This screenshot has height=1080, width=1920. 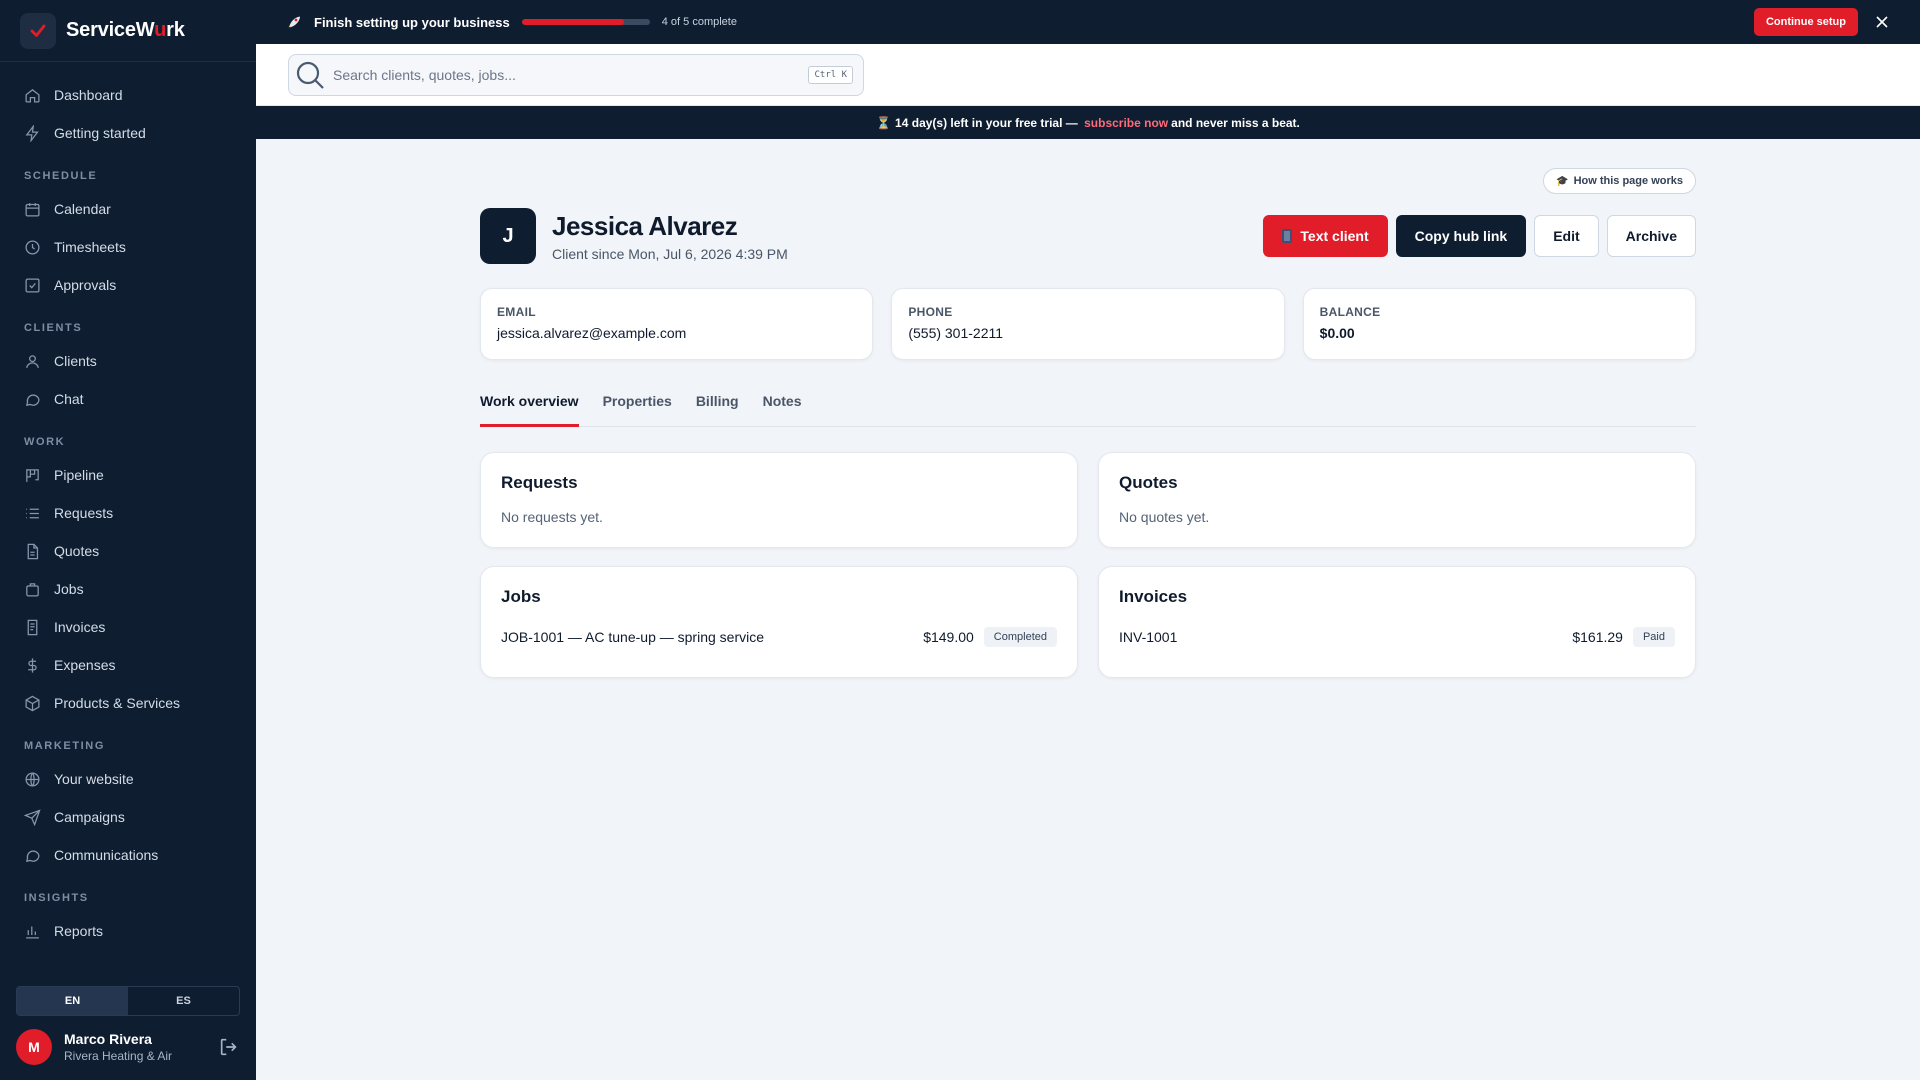 I want to click on status-badge: Paid, so click(x=1653, y=637).